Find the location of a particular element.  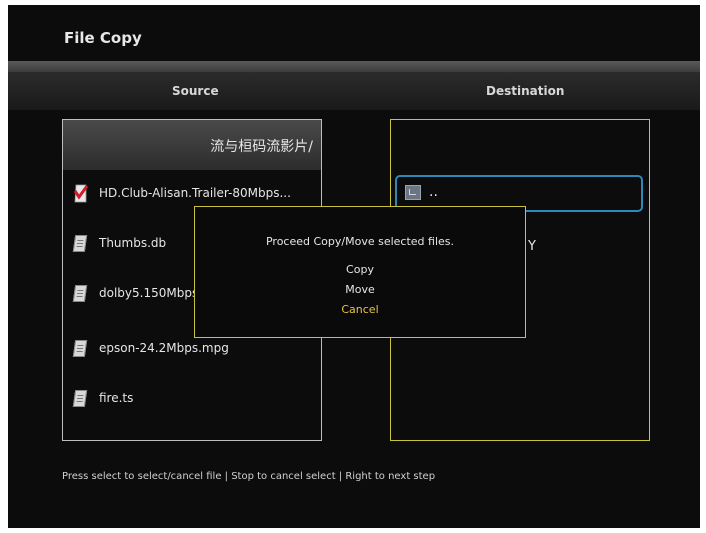

file-name: epson-24.2Mbps.mpg is located at coordinates (164, 348).